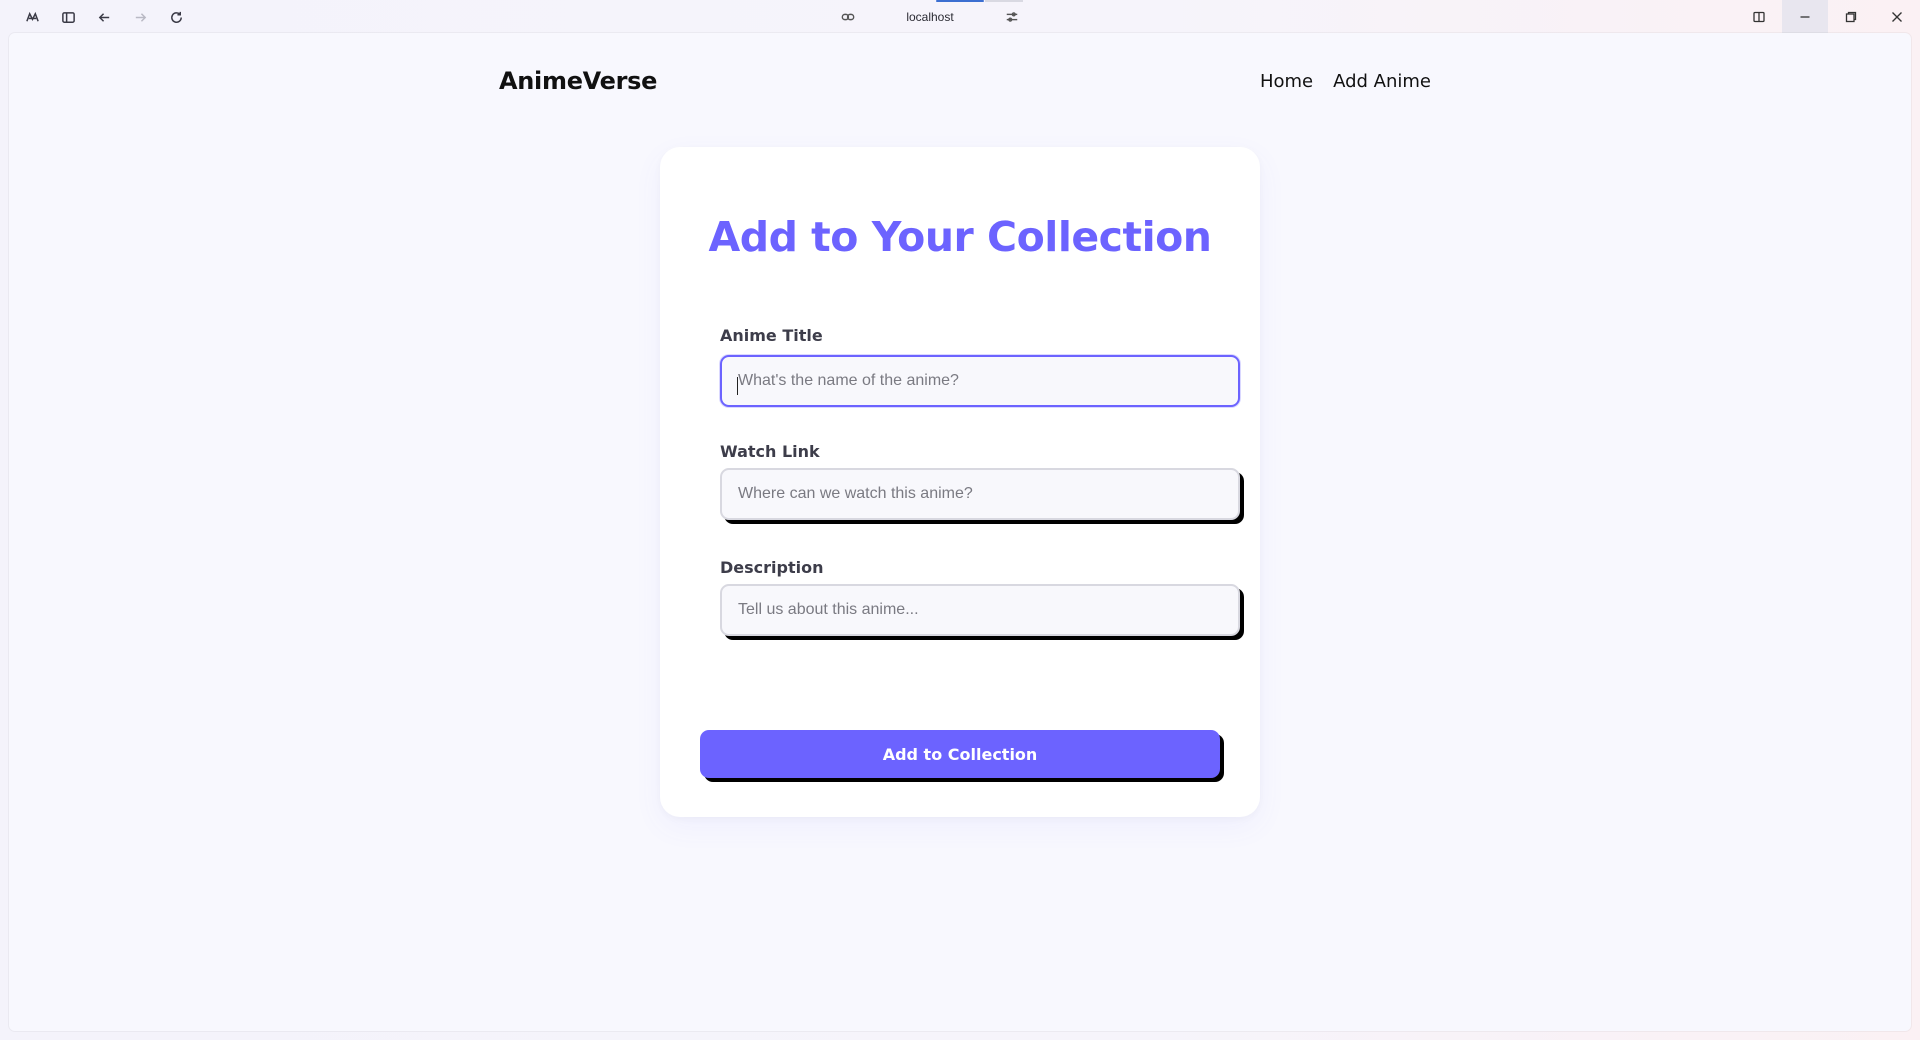 This screenshot has width=1920, height=1040. What do you see at coordinates (578, 81) in the screenshot?
I see `brand-logo: AnimeVerse` at bounding box center [578, 81].